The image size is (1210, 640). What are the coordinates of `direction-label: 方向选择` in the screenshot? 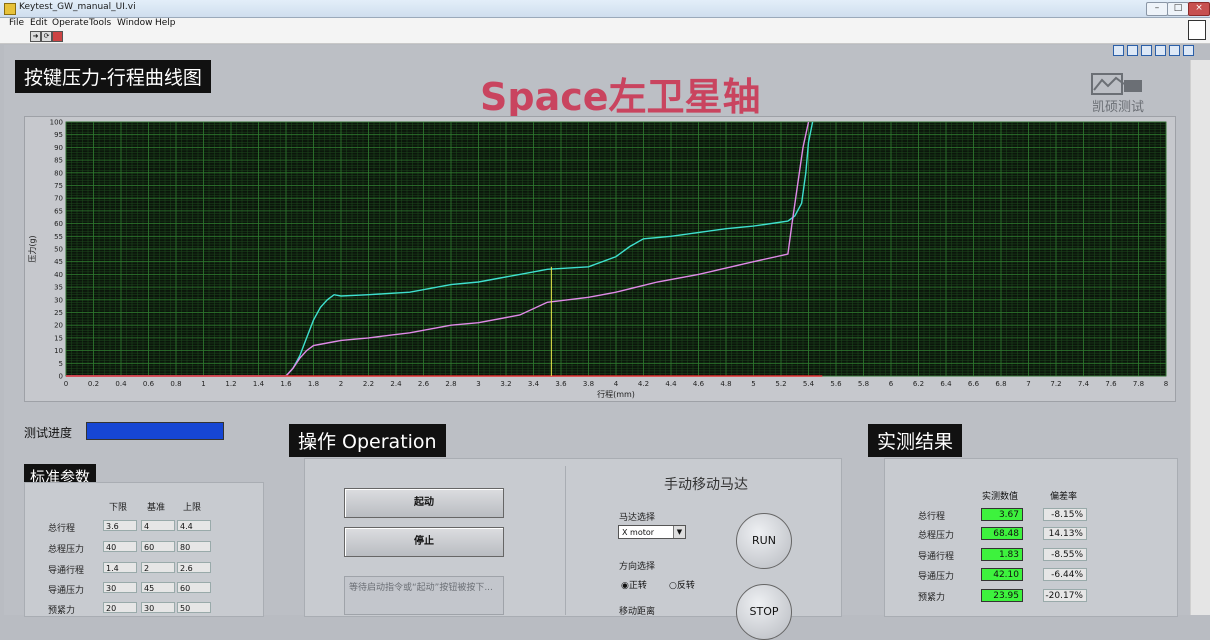 It's located at (637, 567).